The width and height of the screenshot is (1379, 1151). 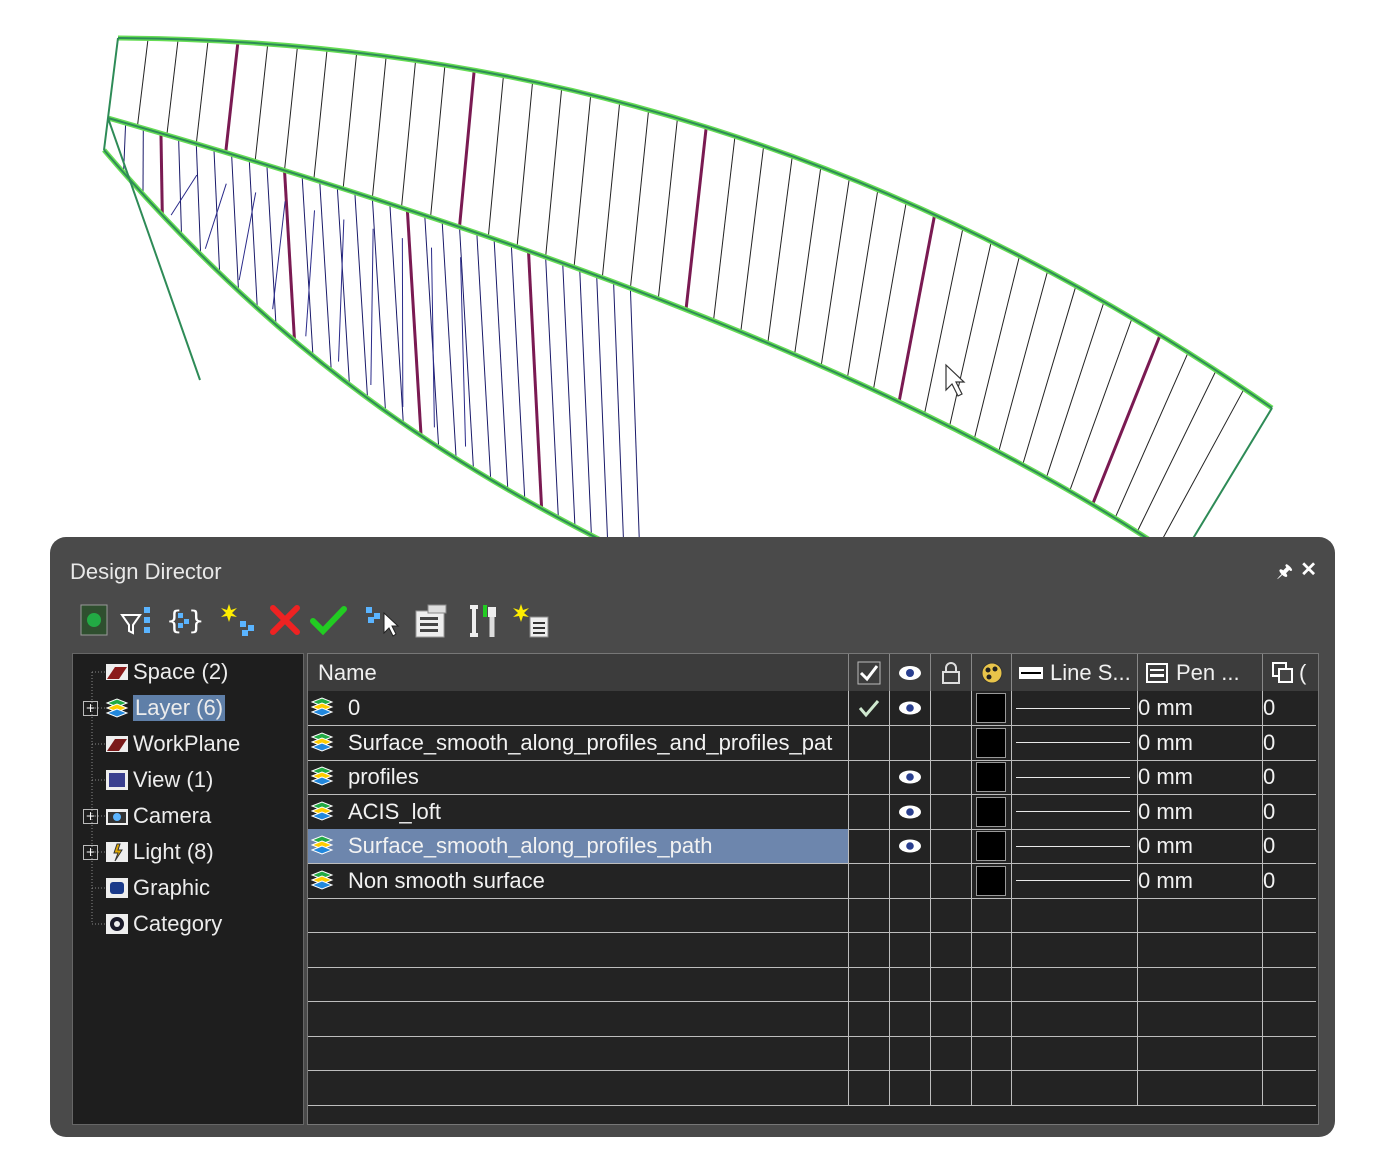 What do you see at coordinates (578, 880) in the screenshot?
I see `layer-name-cell: Non smooth surface` at bounding box center [578, 880].